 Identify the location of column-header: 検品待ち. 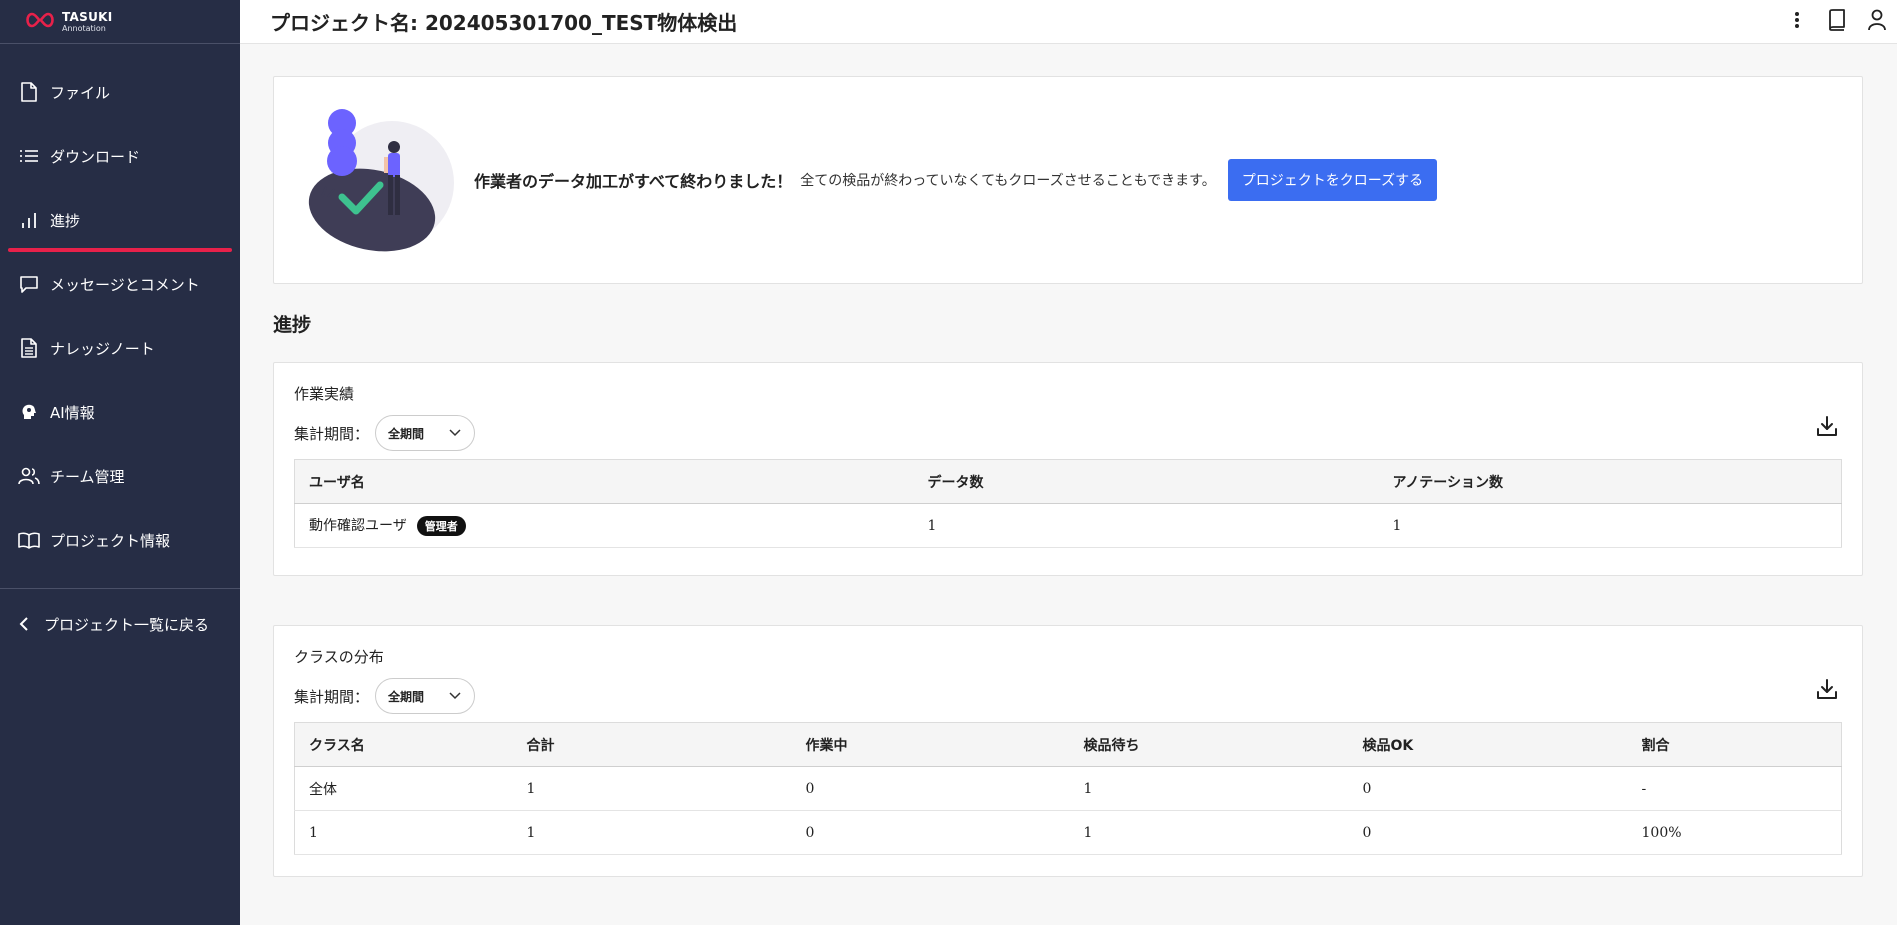
(1209, 744).